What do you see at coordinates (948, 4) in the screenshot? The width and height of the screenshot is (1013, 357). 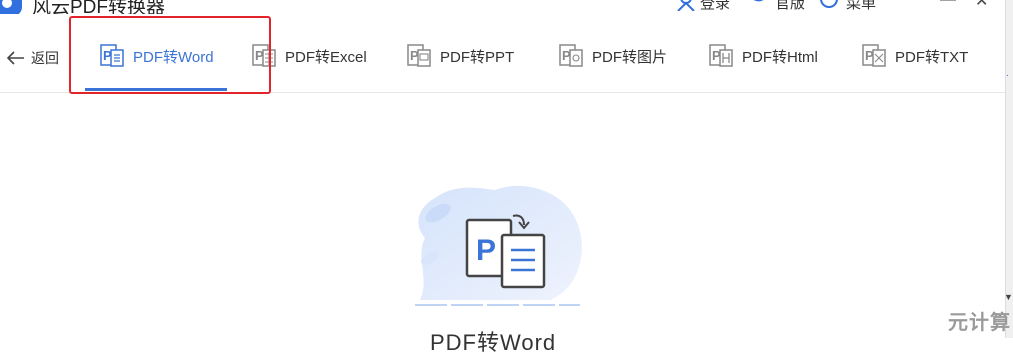 I see `minimize-icon: —` at bounding box center [948, 4].